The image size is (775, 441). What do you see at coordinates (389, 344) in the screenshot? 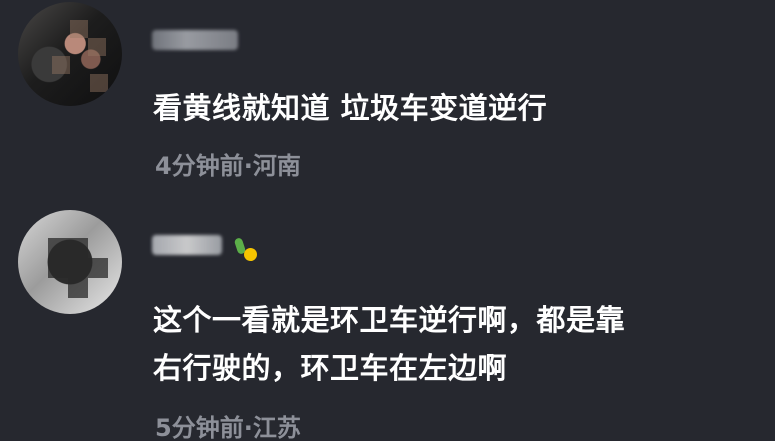
I see `comment-text: 这个一看就是环卫车逆行啊，都是靠 右行驶的，环卫车在左边啊` at bounding box center [389, 344].